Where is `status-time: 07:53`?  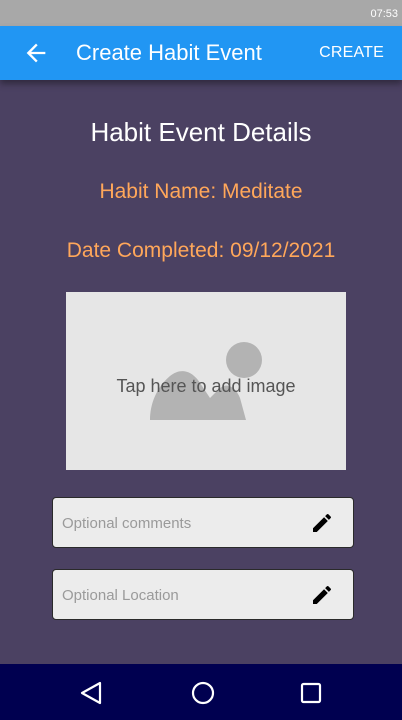
status-time: 07:53 is located at coordinates (384, 14).